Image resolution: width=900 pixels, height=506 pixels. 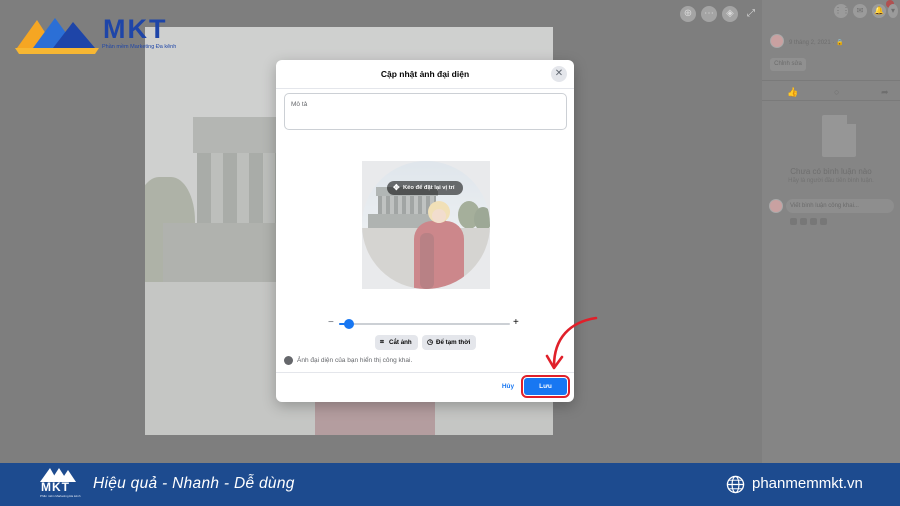 I want to click on zoom-in-icon: ⊕, so click(x=688, y=14).